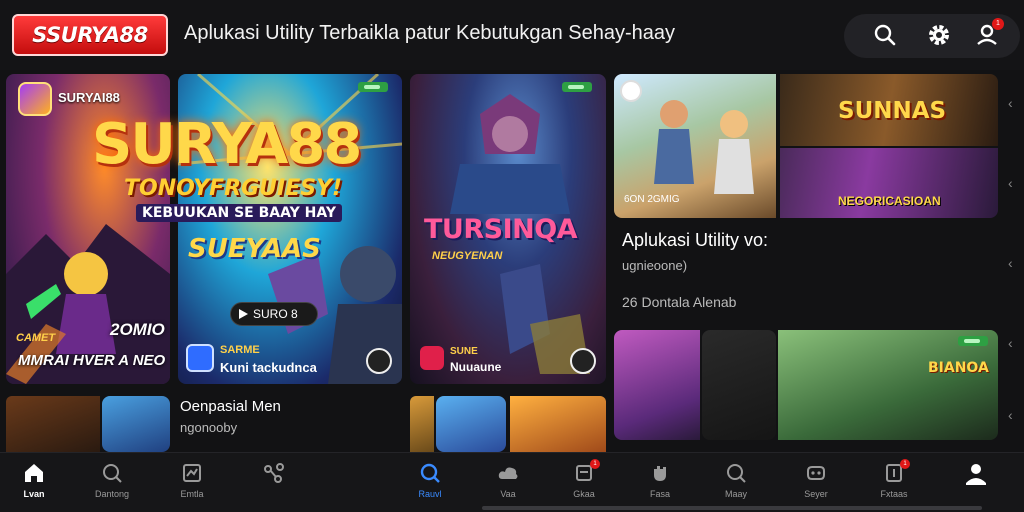  I want to click on app-avatar, so click(35, 99).